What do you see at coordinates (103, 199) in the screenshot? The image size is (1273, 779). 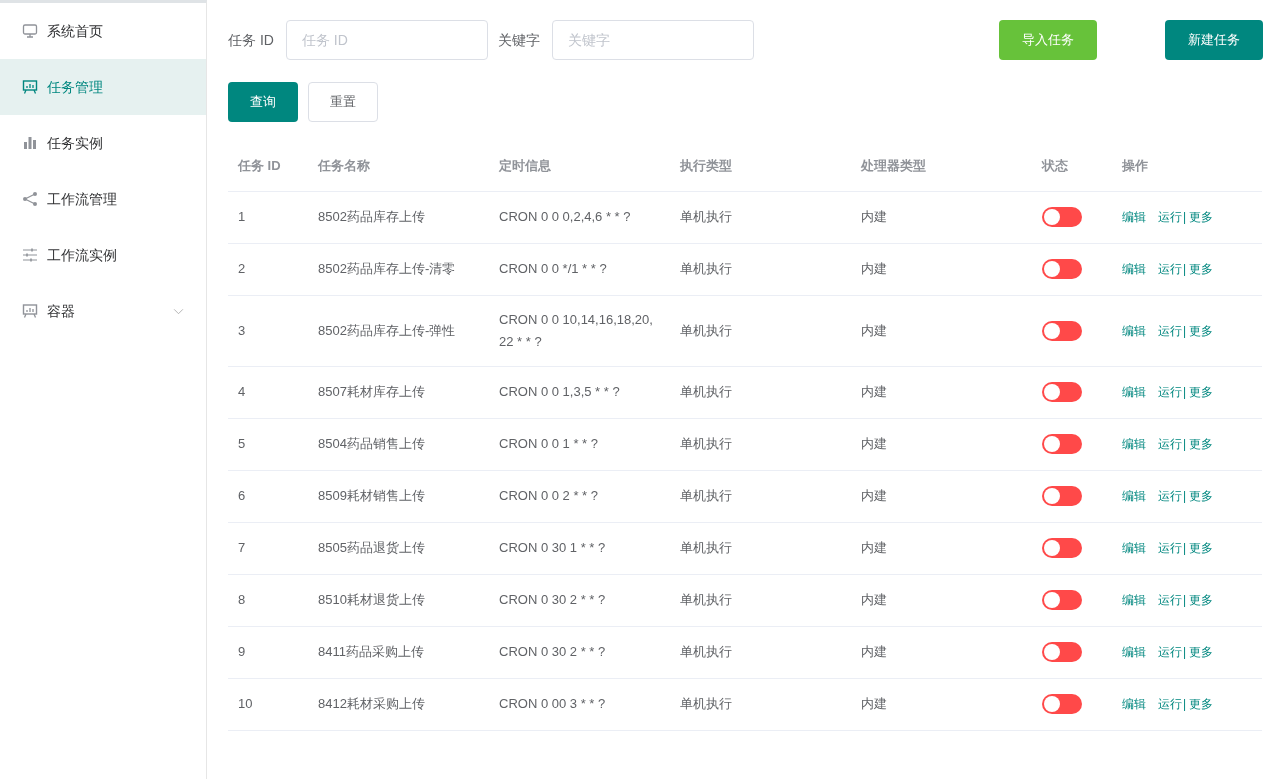 I see `sidebar-item: 工作流管理` at bounding box center [103, 199].